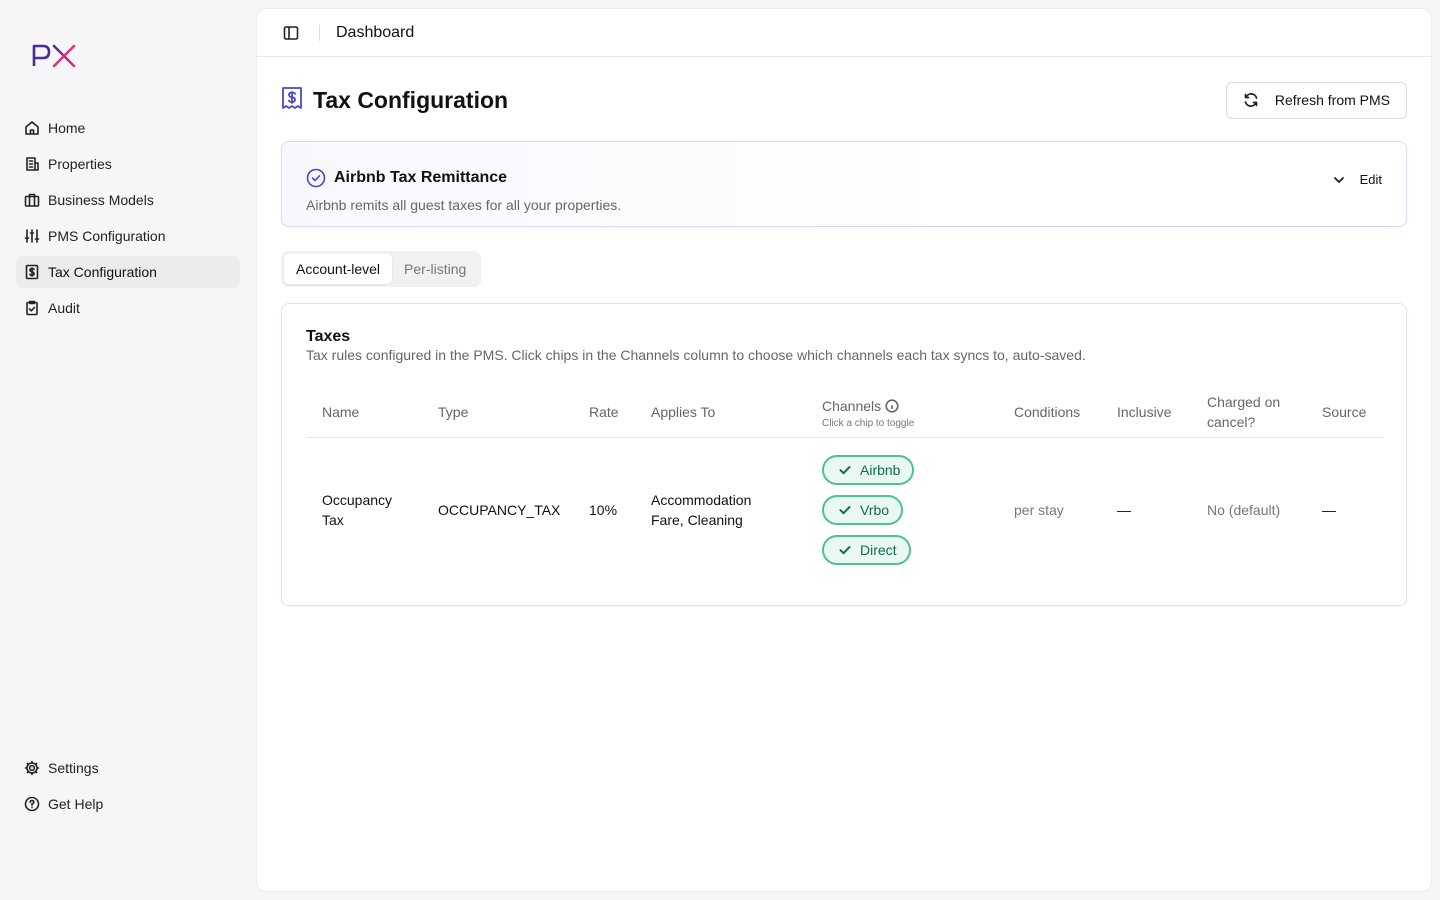 The width and height of the screenshot is (1440, 900). What do you see at coordinates (32, 128) in the screenshot?
I see `home-icon` at bounding box center [32, 128].